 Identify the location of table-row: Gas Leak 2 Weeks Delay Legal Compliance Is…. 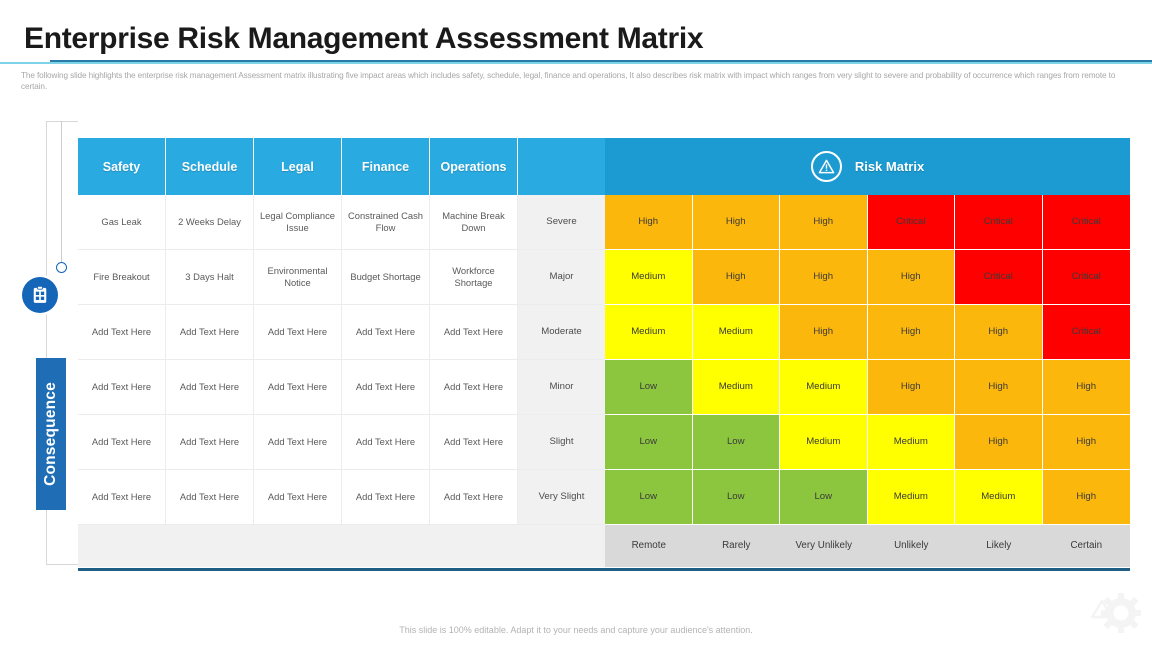
(604, 222).